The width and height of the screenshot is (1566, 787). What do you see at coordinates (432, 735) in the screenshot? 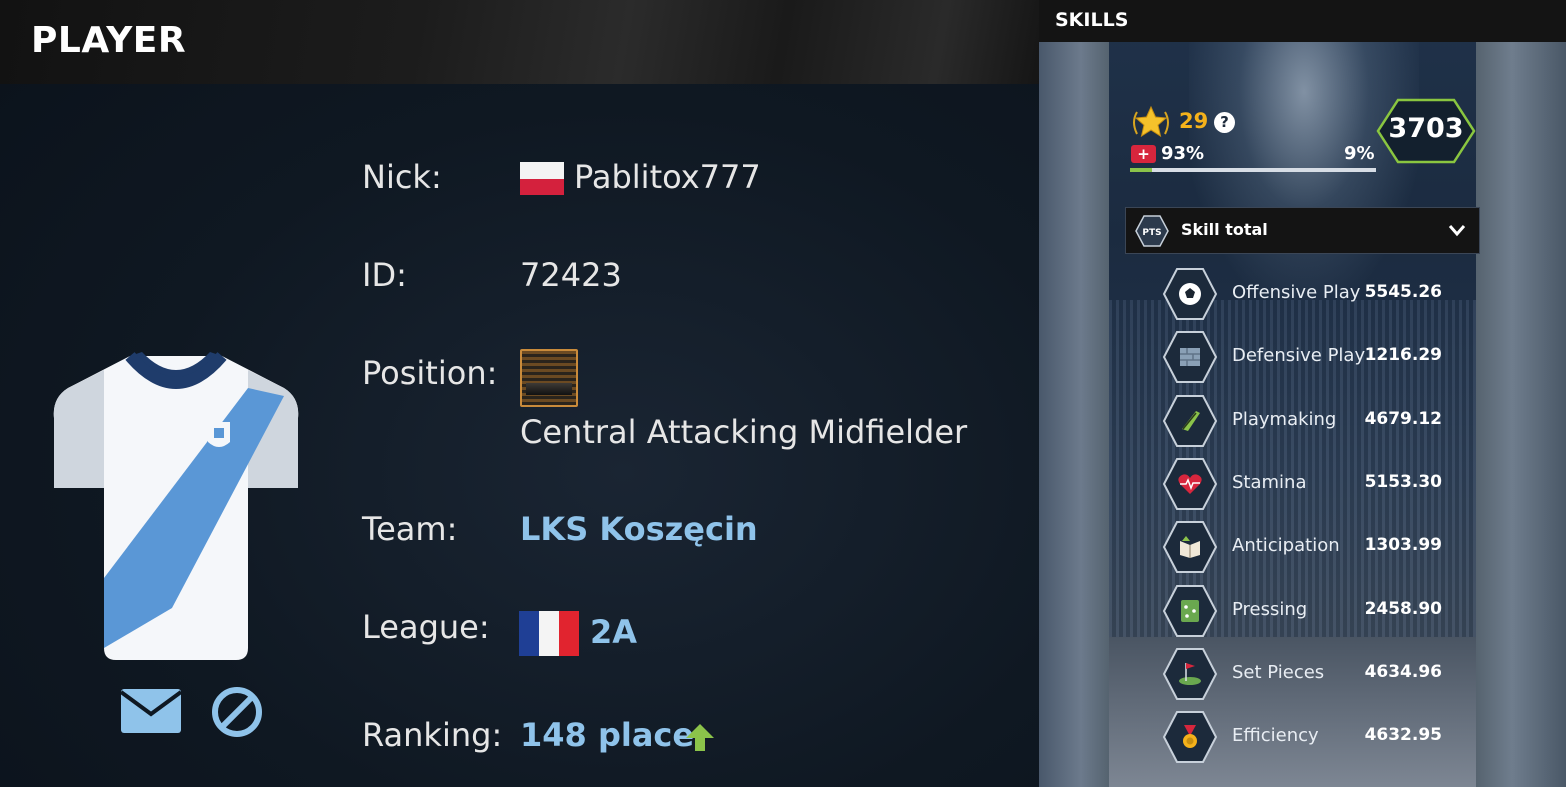
I see `ranking-label: Ranking:` at bounding box center [432, 735].